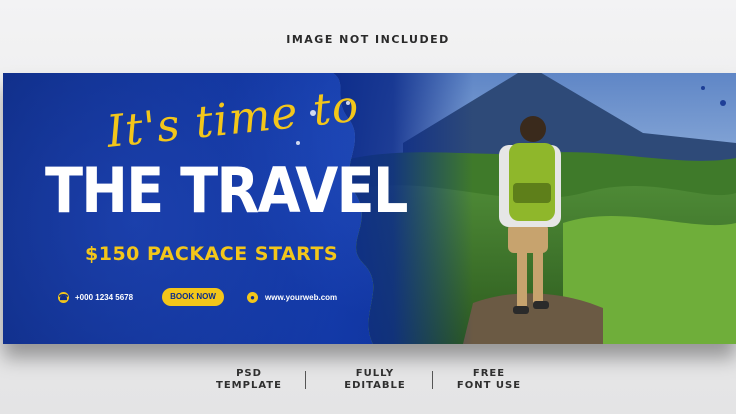 The image size is (736, 414). I want to click on globe-icon: ●, so click(252, 297).